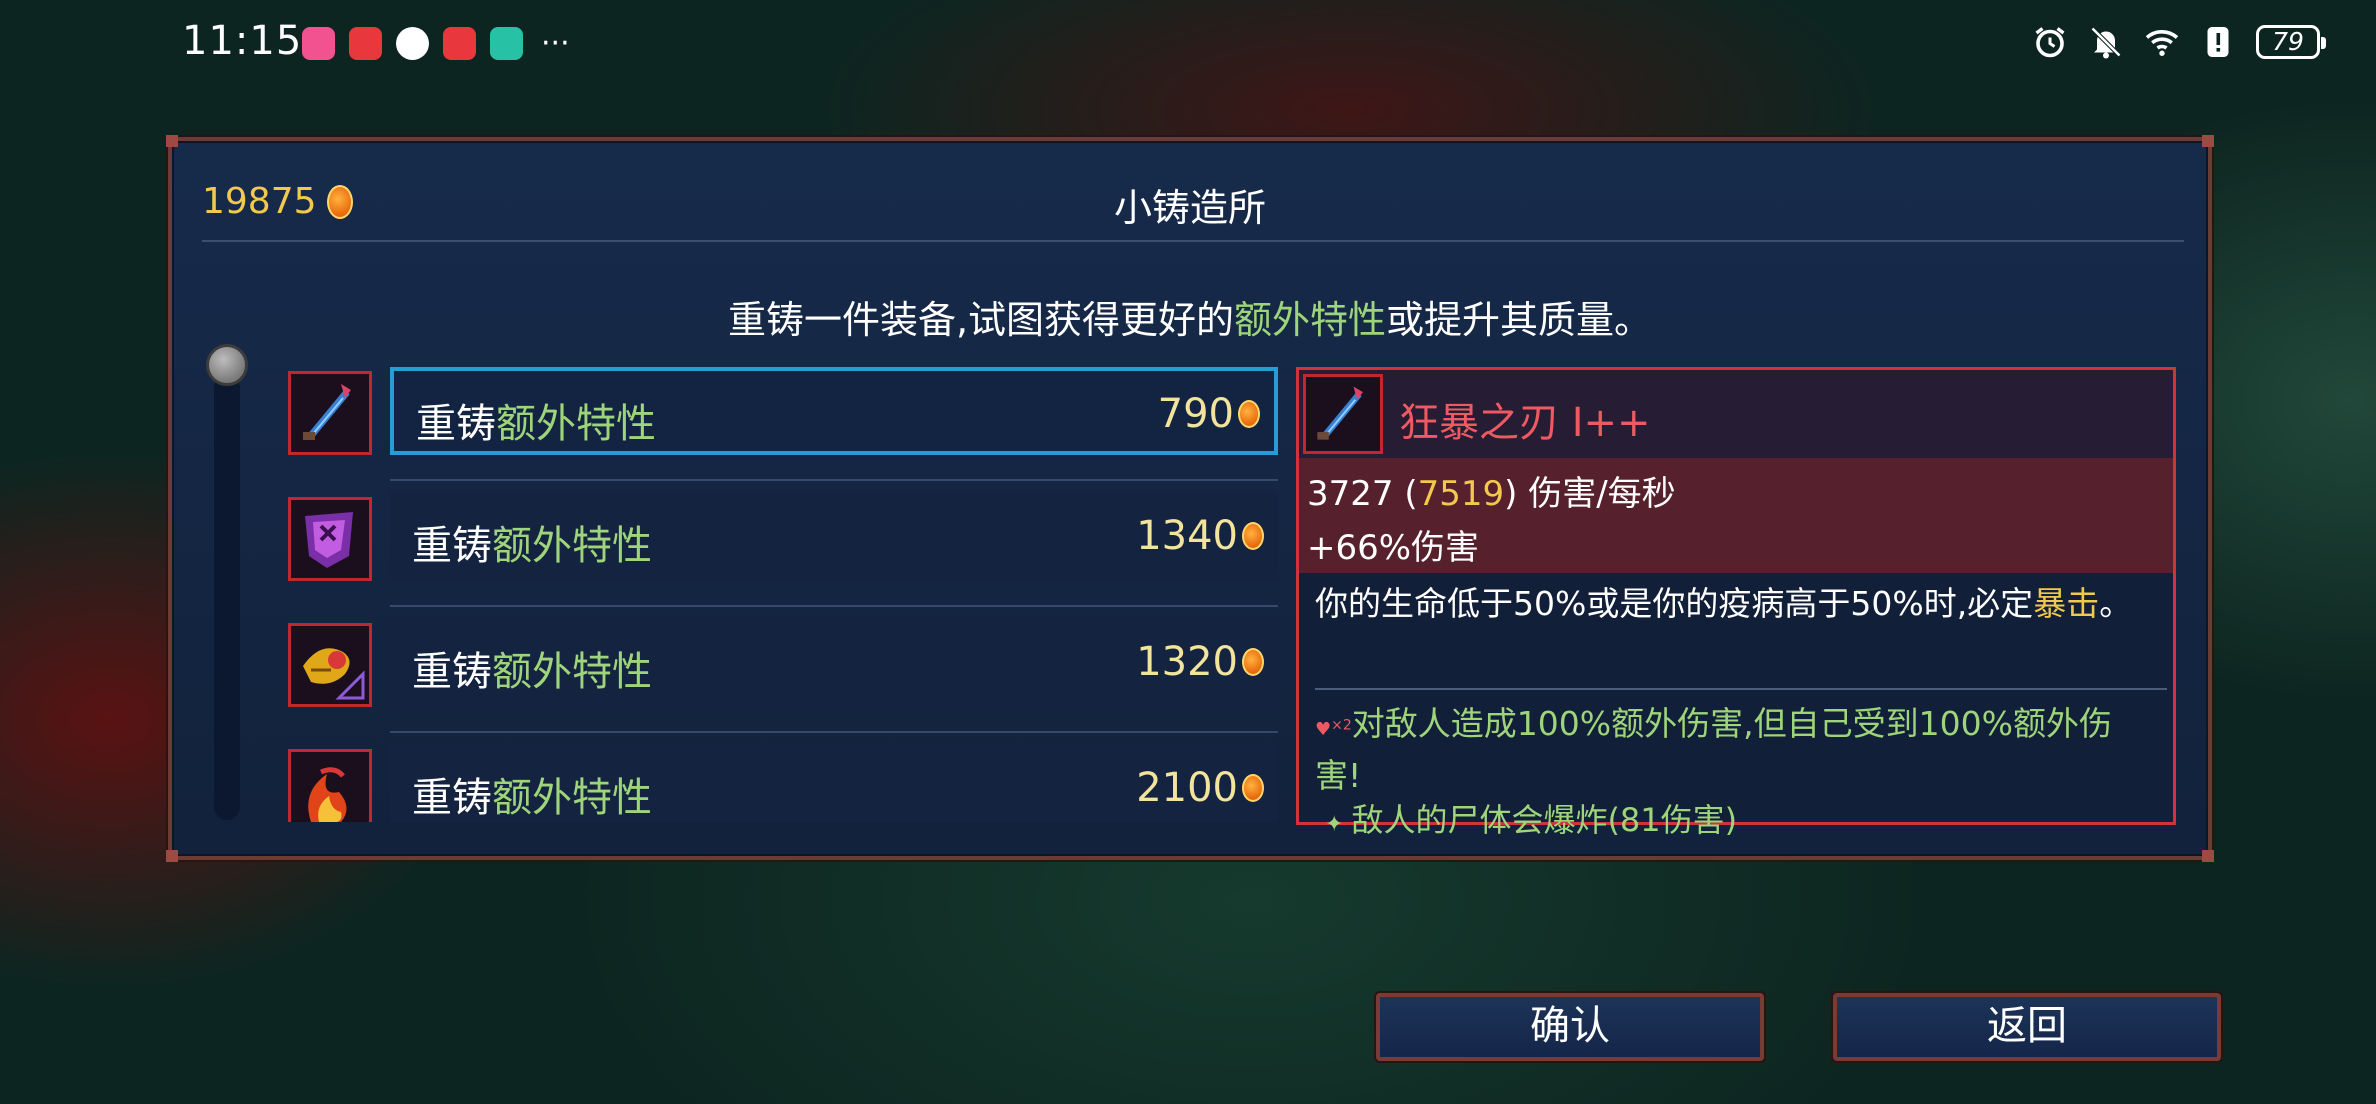  What do you see at coordinates (227, 365) in the screenshot?
I see `scrollbar-thumb` at bounding box center [227, 365].